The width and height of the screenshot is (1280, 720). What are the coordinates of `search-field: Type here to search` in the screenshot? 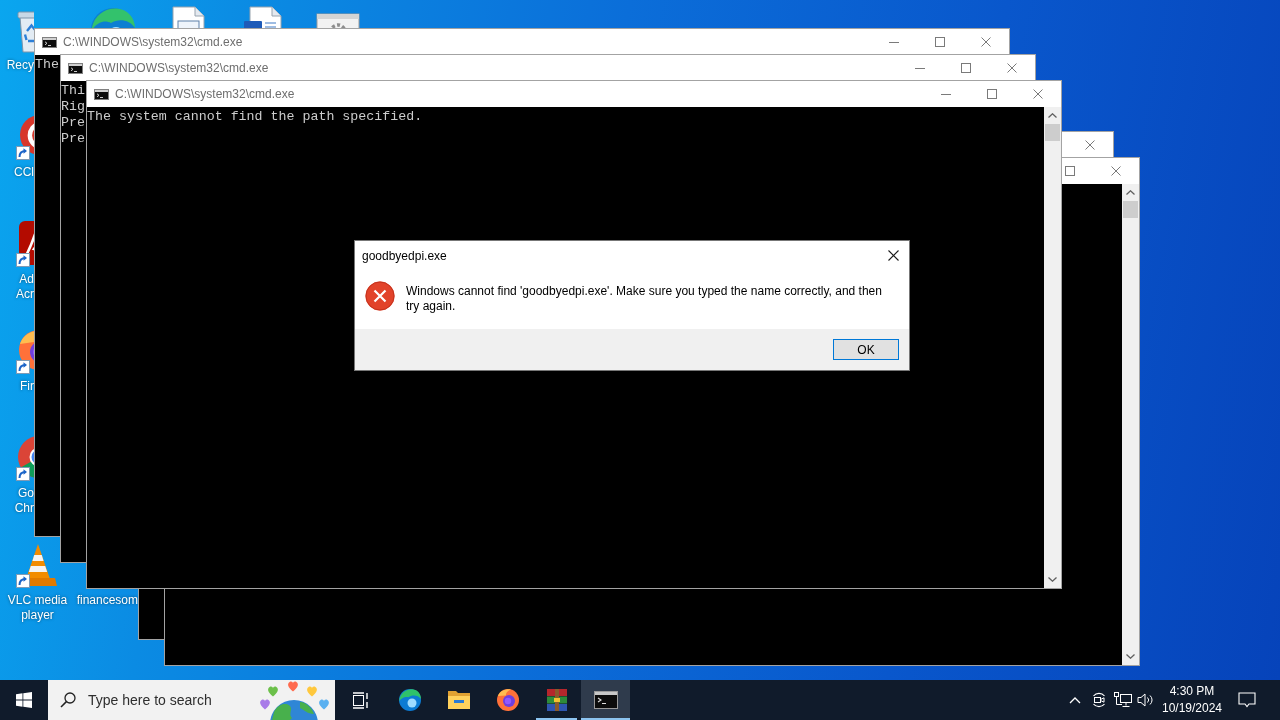 It's located at (191, 700).